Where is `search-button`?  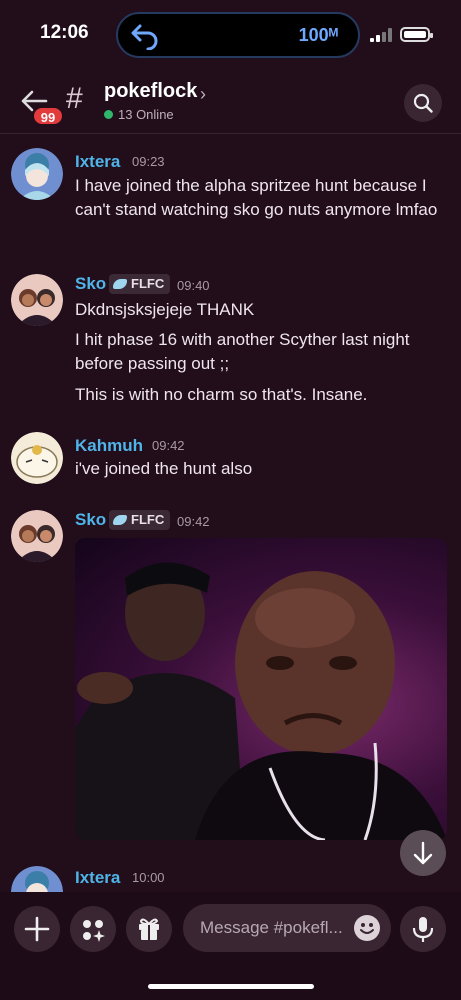
search-button is located at coordinates (423, 103).